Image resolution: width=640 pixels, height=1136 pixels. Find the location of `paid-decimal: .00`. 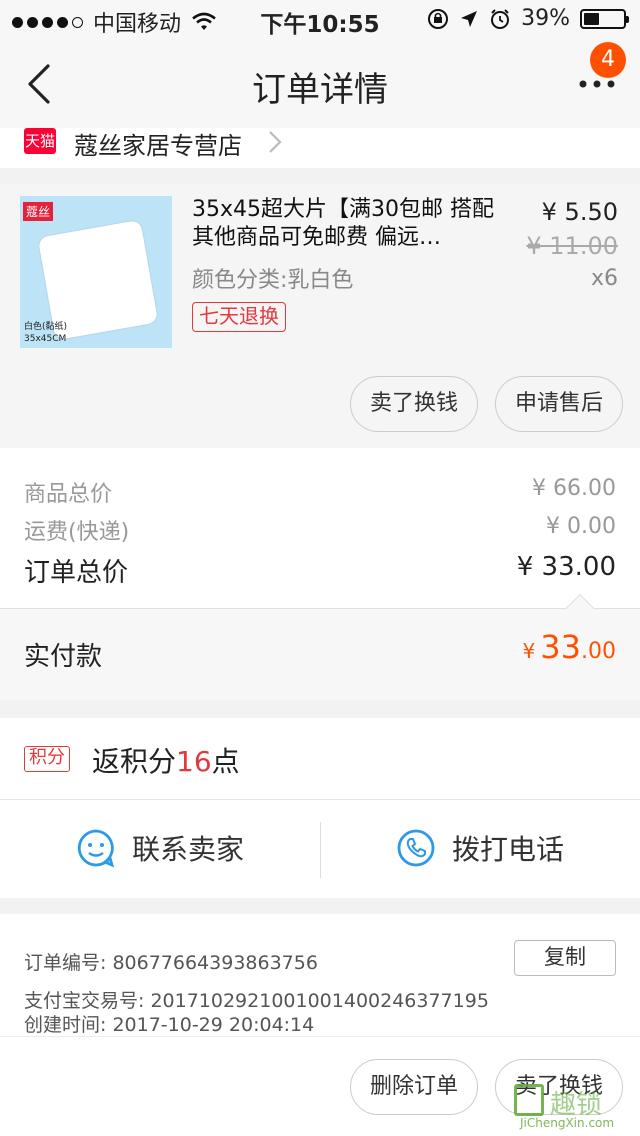

paid-decimal: .00 is located at coordinates (598, 651).